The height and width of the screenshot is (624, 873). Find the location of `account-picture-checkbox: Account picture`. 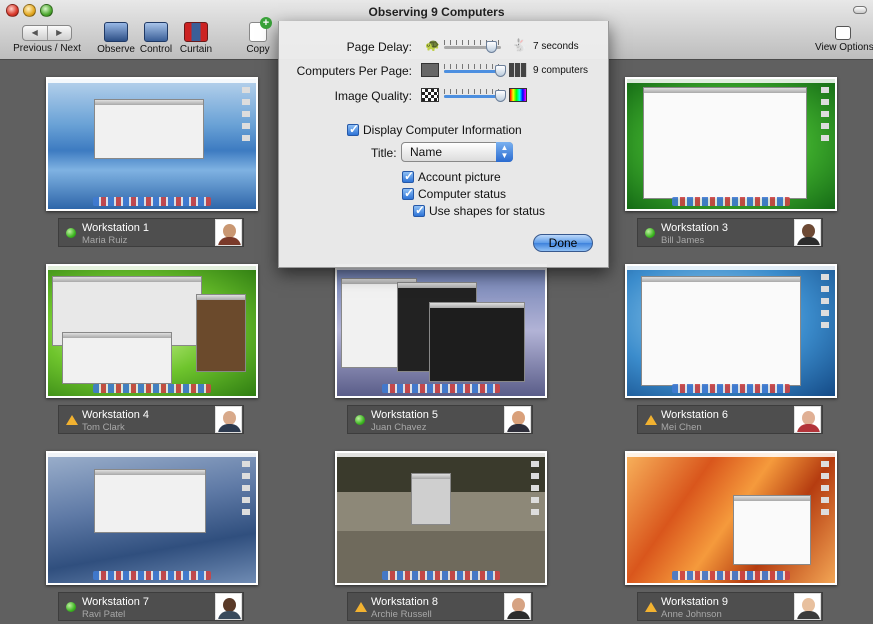

account-picture-checkbox: Account picture is located at coordinates (451, 177).